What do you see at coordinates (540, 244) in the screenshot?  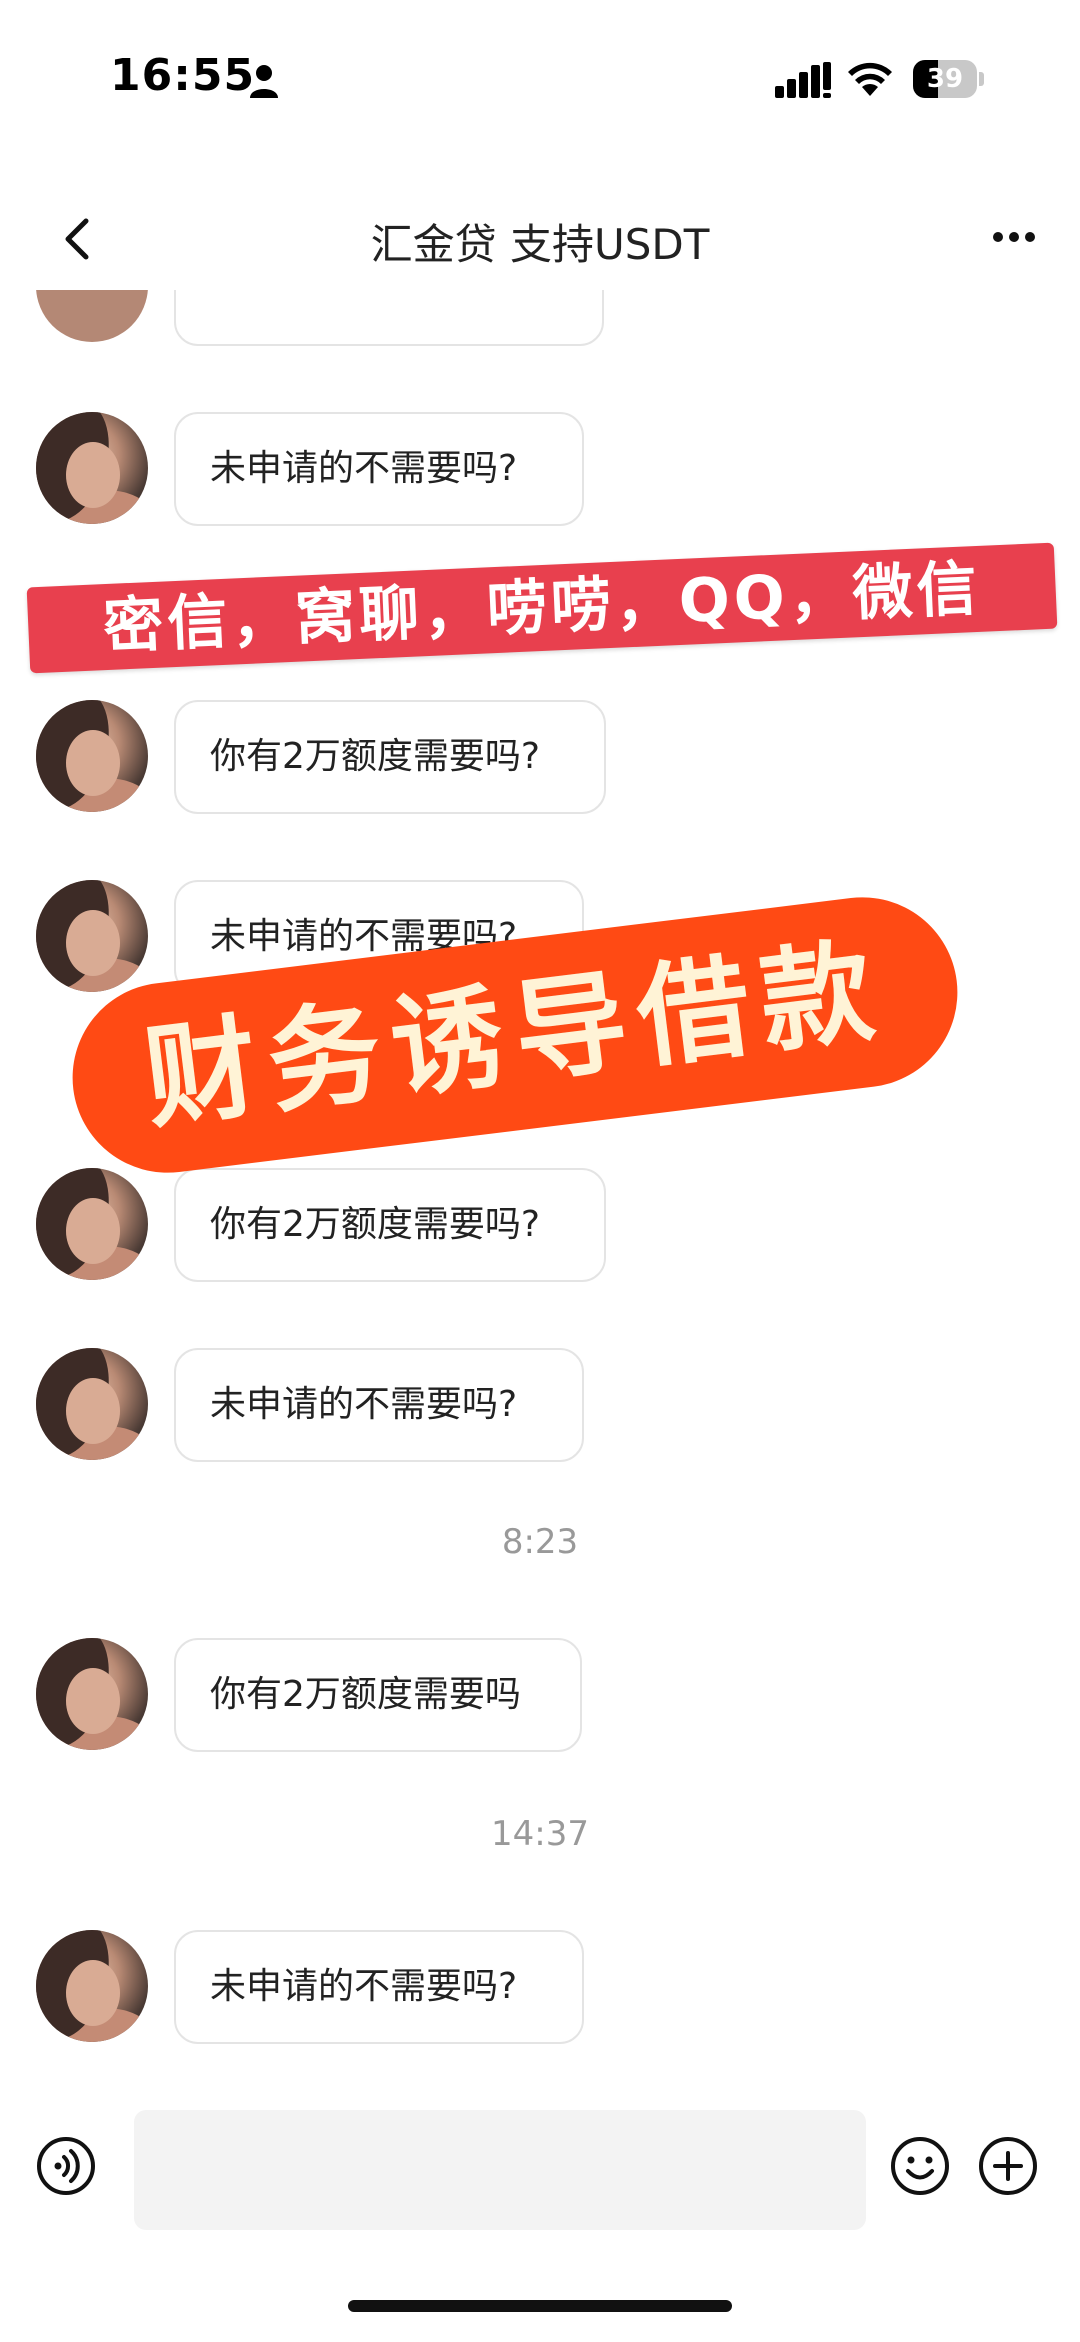 I see `chat-title: 汇金贷 支持USDT` at bounding box center [540, 244].